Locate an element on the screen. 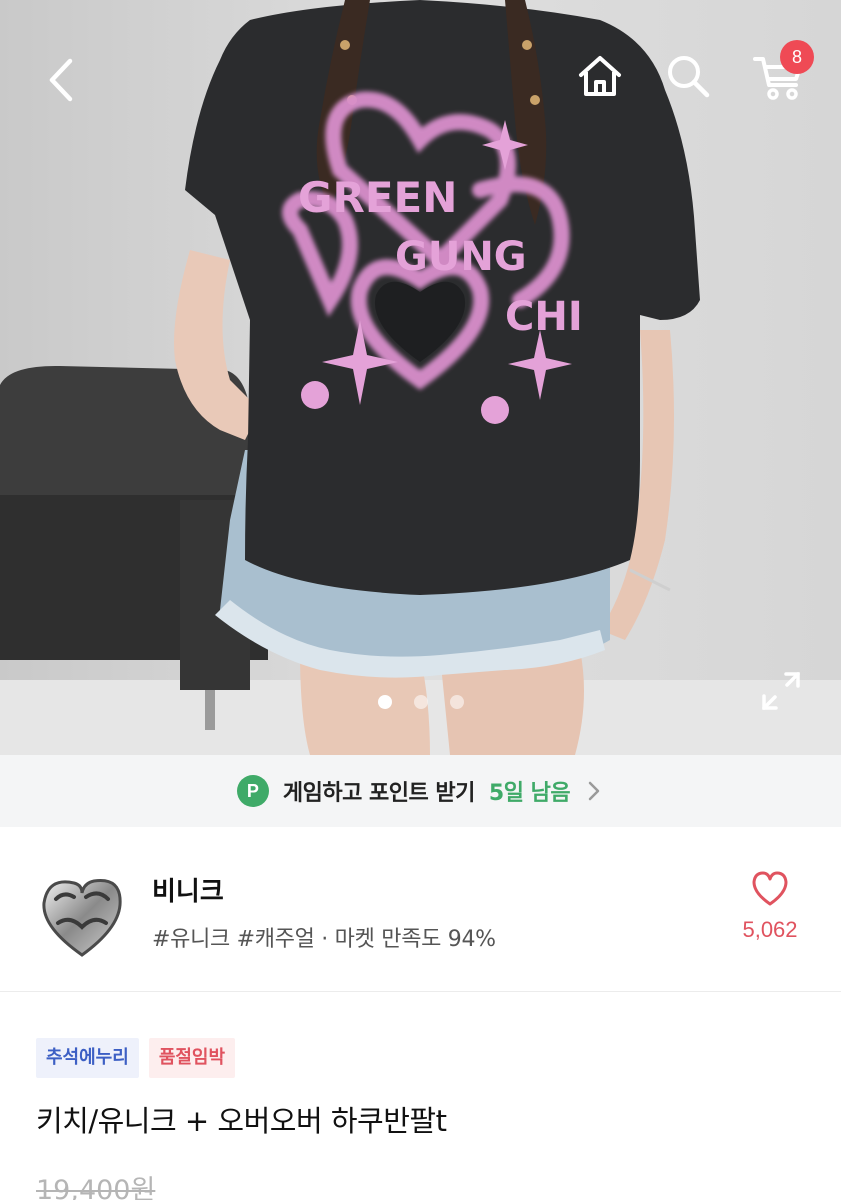  badge-chuseok-discount: 추석에누리 is located at coordinates (87, 1058).